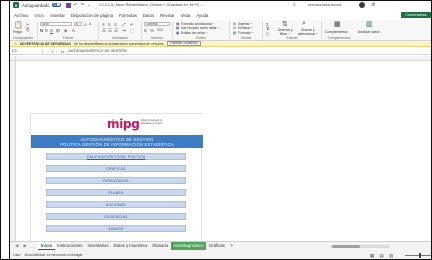 This screenshot has width=432, height=260. I want to click on percent-icon: %, so click(152, 30).